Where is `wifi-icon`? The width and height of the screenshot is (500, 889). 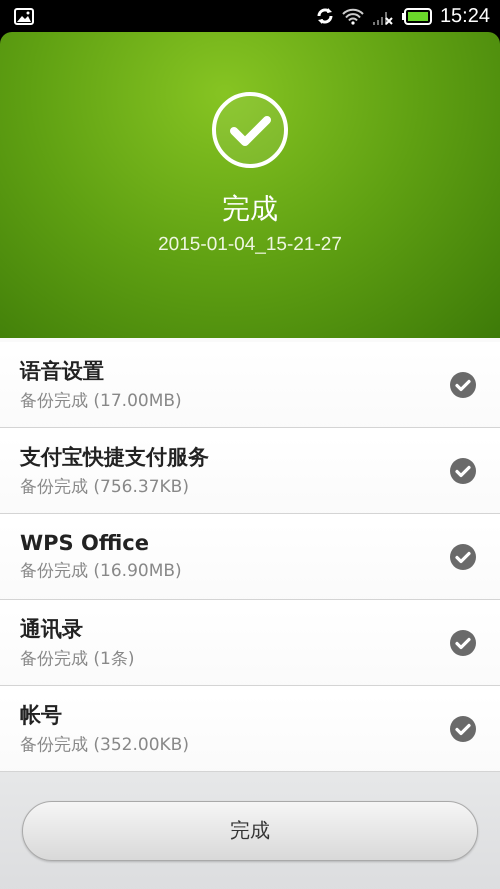
wifi-icon is located at coordinates (353, 16).